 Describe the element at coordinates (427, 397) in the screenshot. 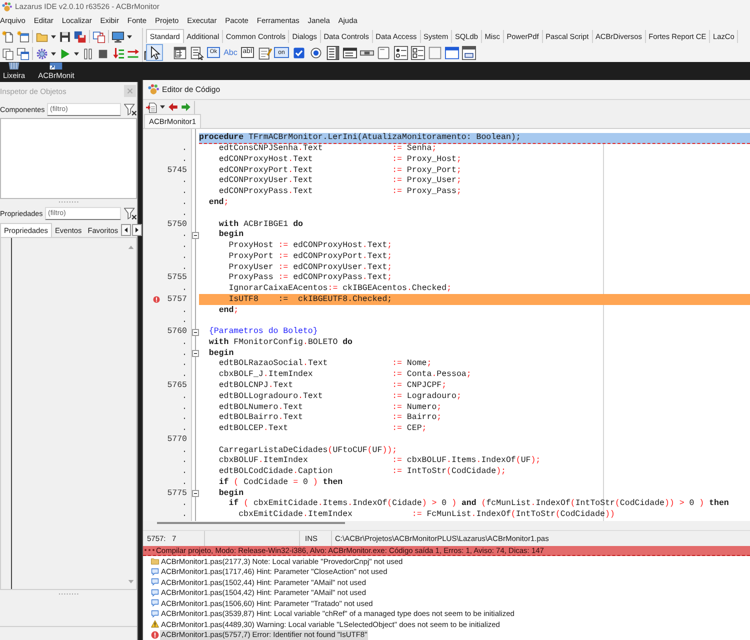

I see `code-line: := Logradouro;` at that location.